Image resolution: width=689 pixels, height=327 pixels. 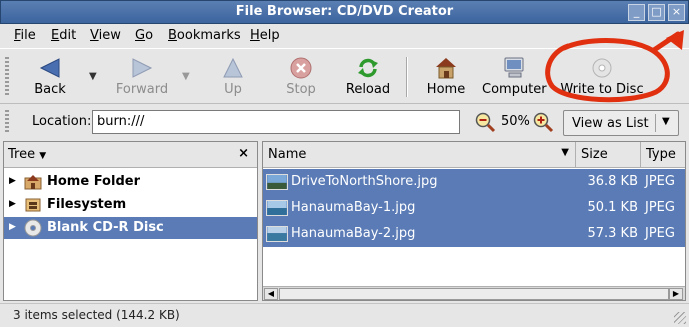 I want to click on file-name: HanaumaBay-1.jpg, so click(x=353, y=207).